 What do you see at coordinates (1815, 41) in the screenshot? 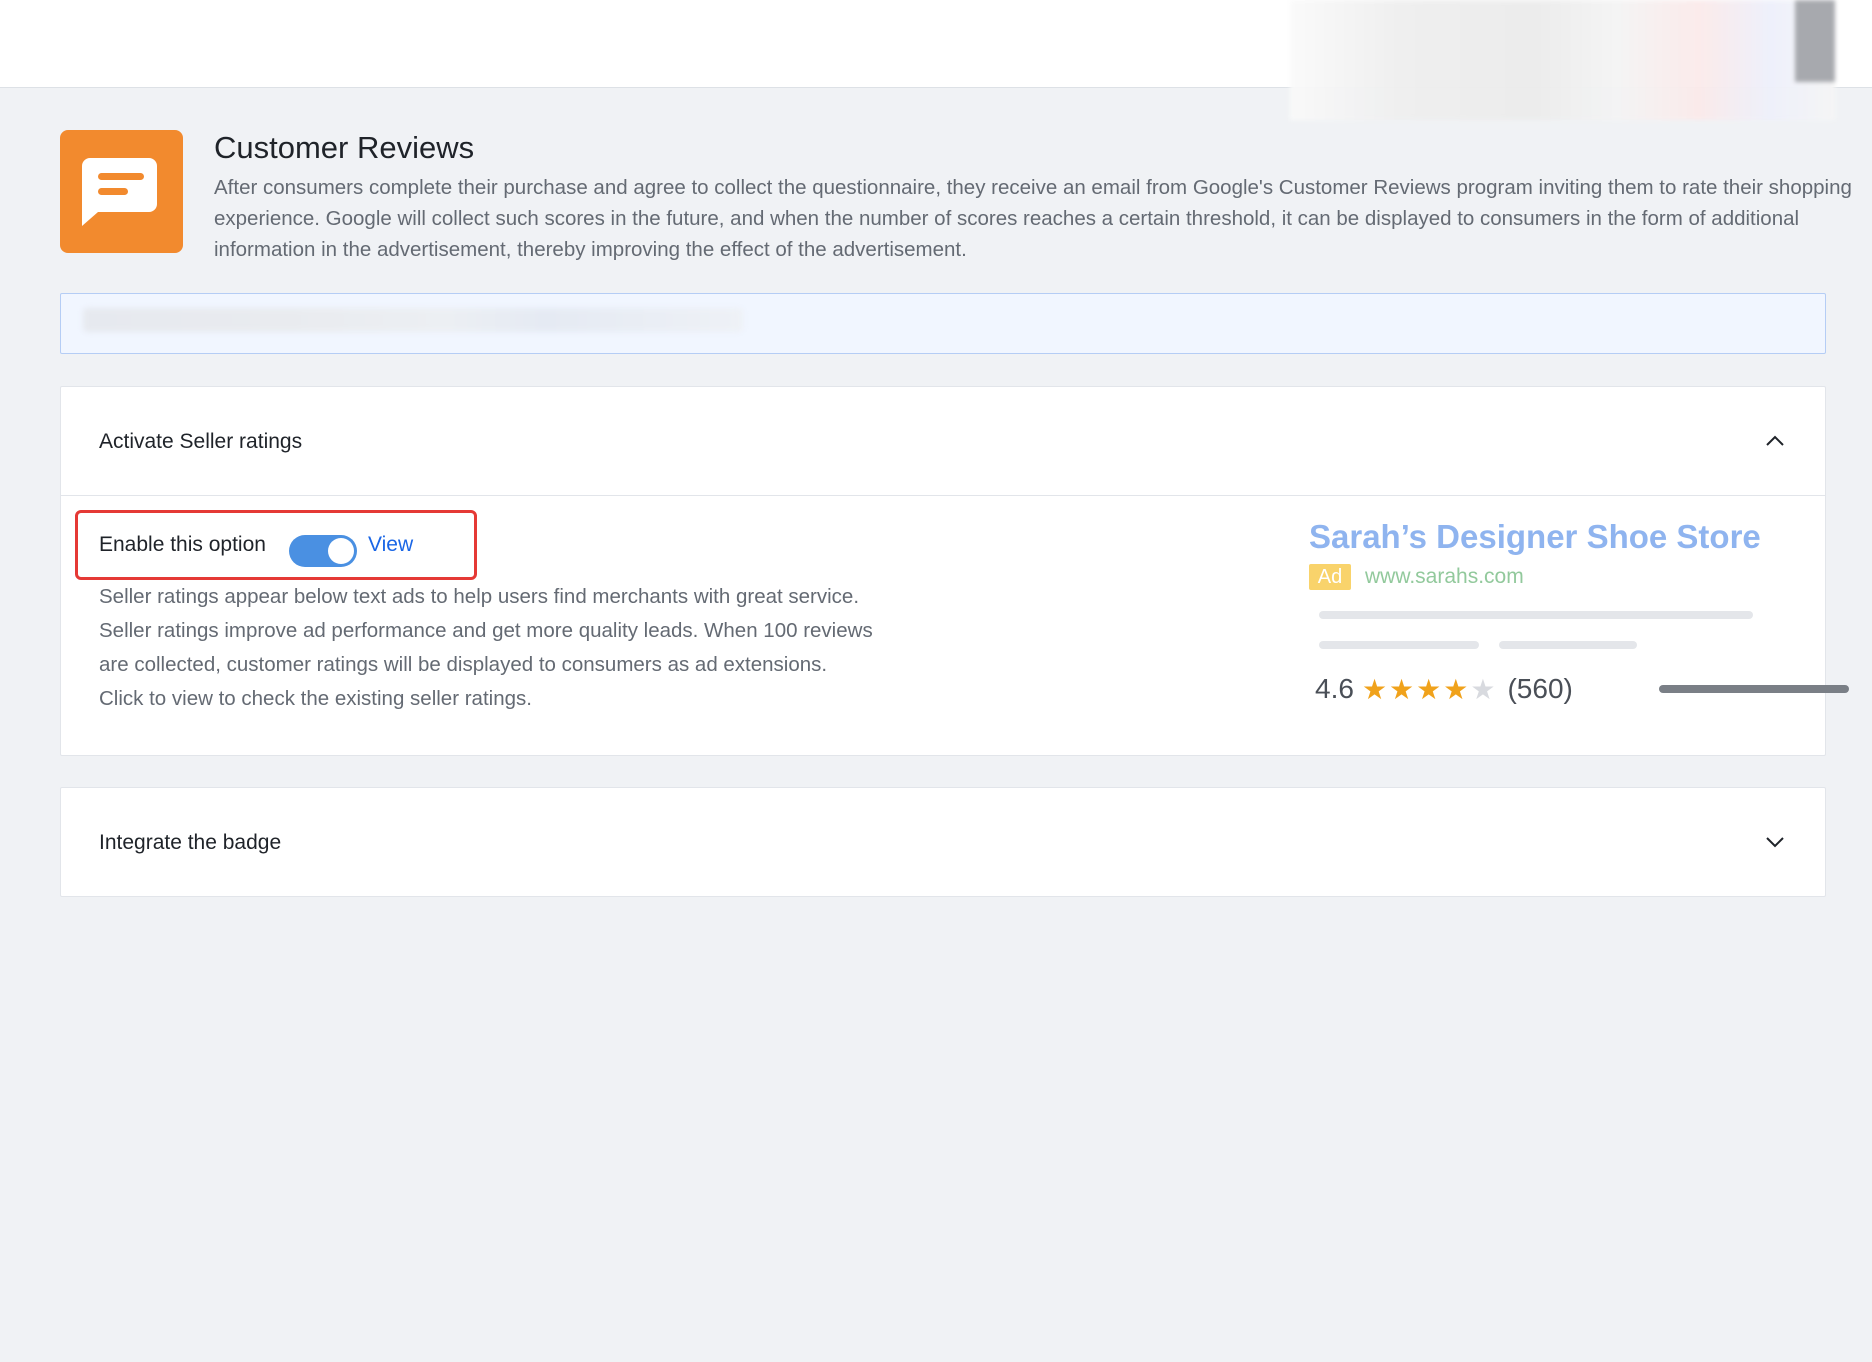
I see `blurred-avatar` at bounding box center [1815, 41].